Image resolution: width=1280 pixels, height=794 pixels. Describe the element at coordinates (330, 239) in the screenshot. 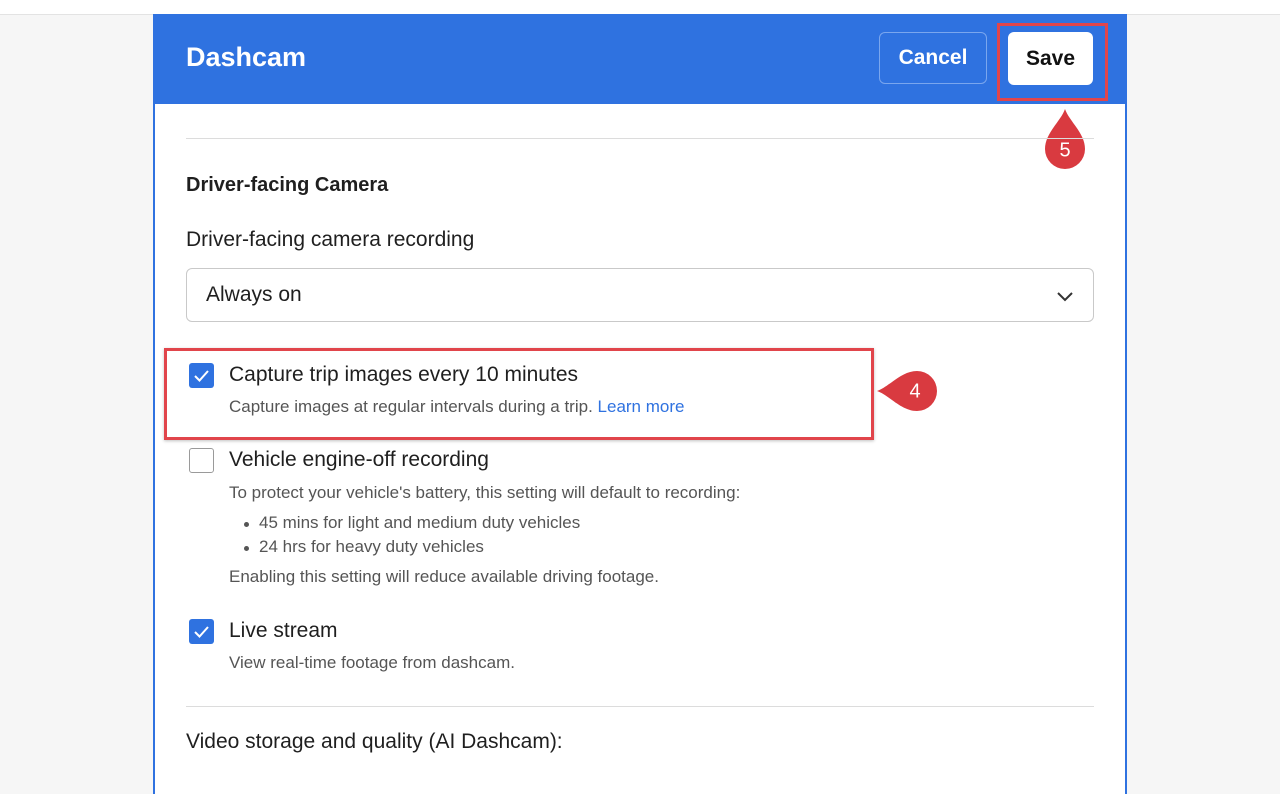

I see `recording-label: Driver-facing camera recording` at that location.